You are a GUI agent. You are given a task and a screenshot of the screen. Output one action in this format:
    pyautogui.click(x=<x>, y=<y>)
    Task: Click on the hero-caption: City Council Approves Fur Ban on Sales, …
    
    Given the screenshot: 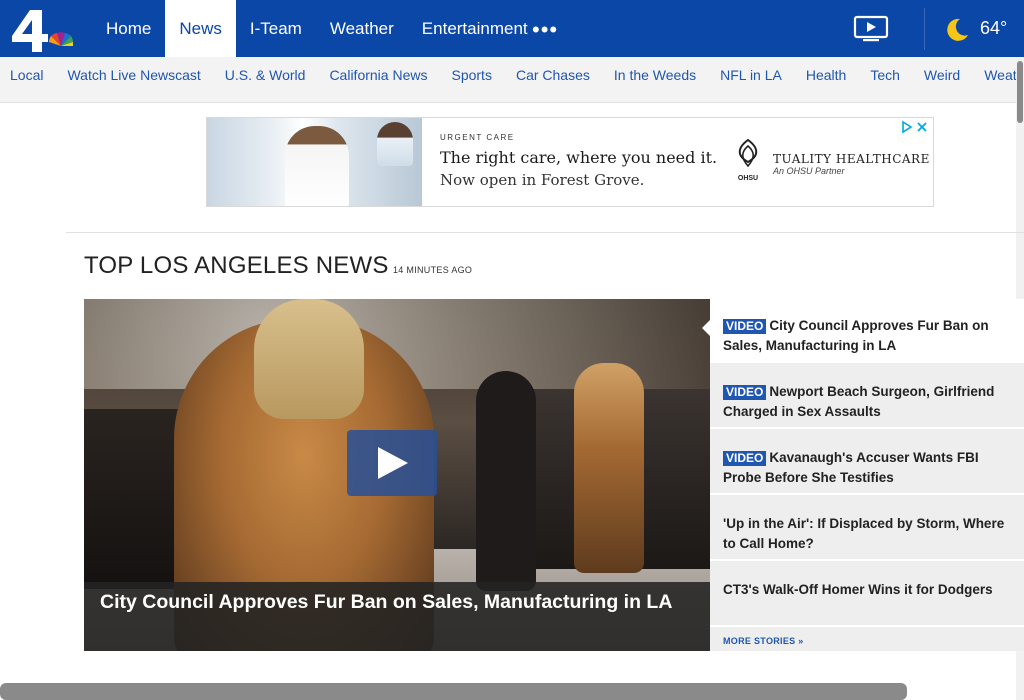 What is the action you would take?
    pyautogui.click(x=397, y=616)
    